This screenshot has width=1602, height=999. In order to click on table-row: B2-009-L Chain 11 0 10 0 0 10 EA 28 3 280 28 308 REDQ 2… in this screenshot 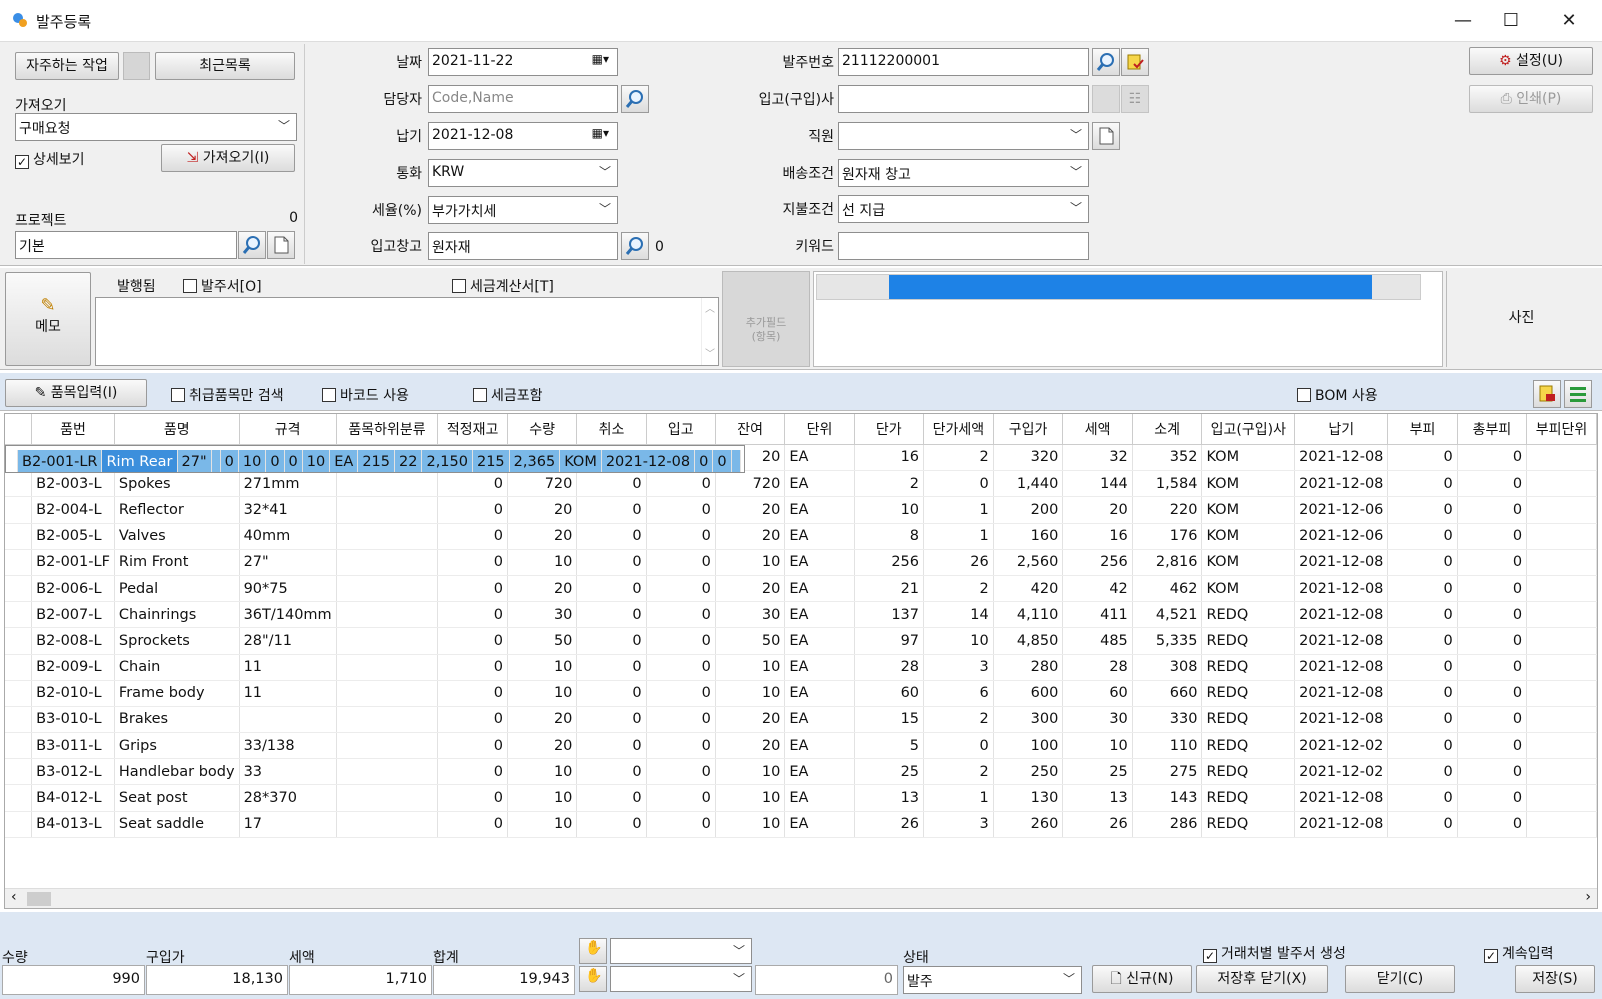, I will do `click(801, 667)`.